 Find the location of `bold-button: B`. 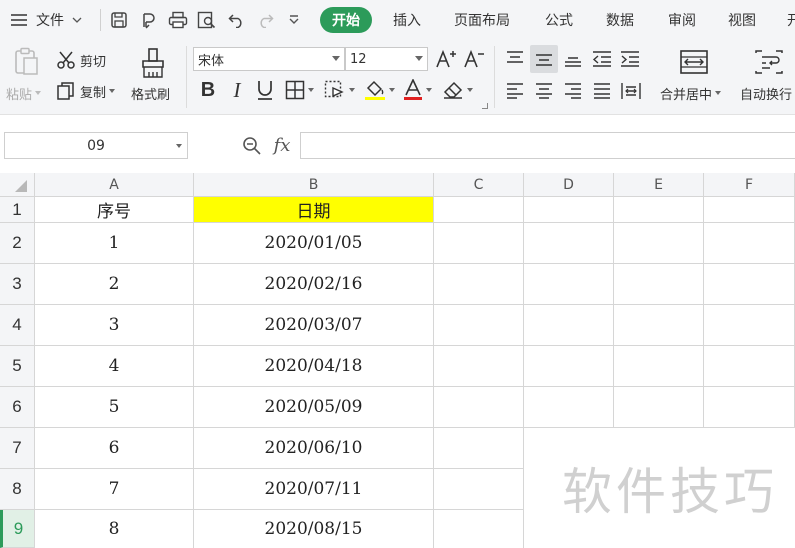

bold-button: B is located at coordinates (208, 90).